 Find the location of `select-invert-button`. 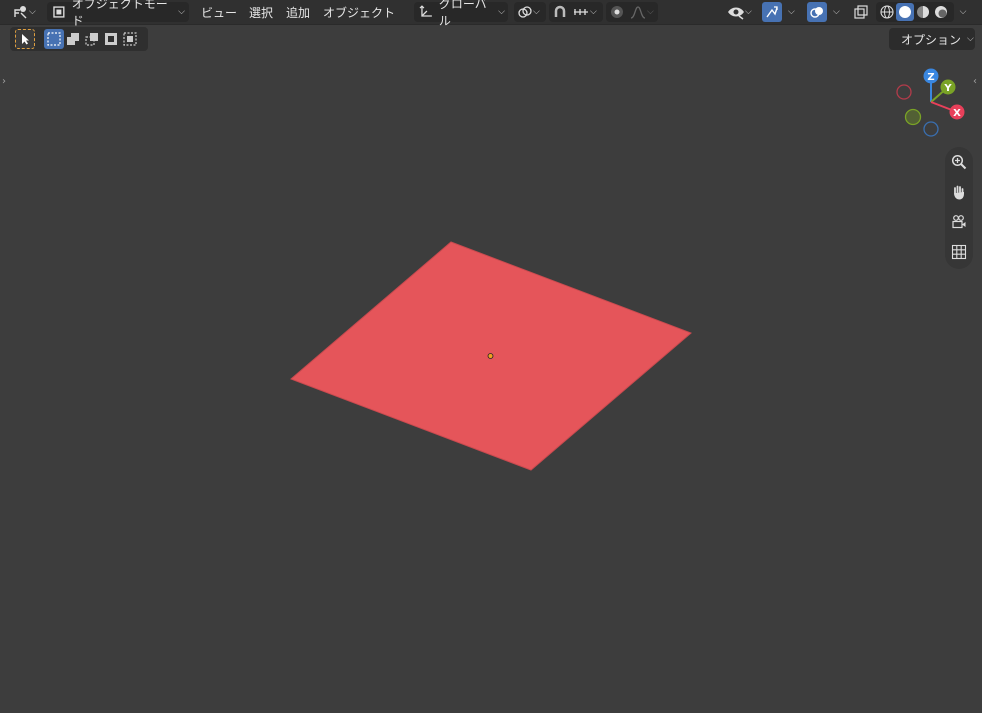

select-invert-button is located at coordinates (111, 39).